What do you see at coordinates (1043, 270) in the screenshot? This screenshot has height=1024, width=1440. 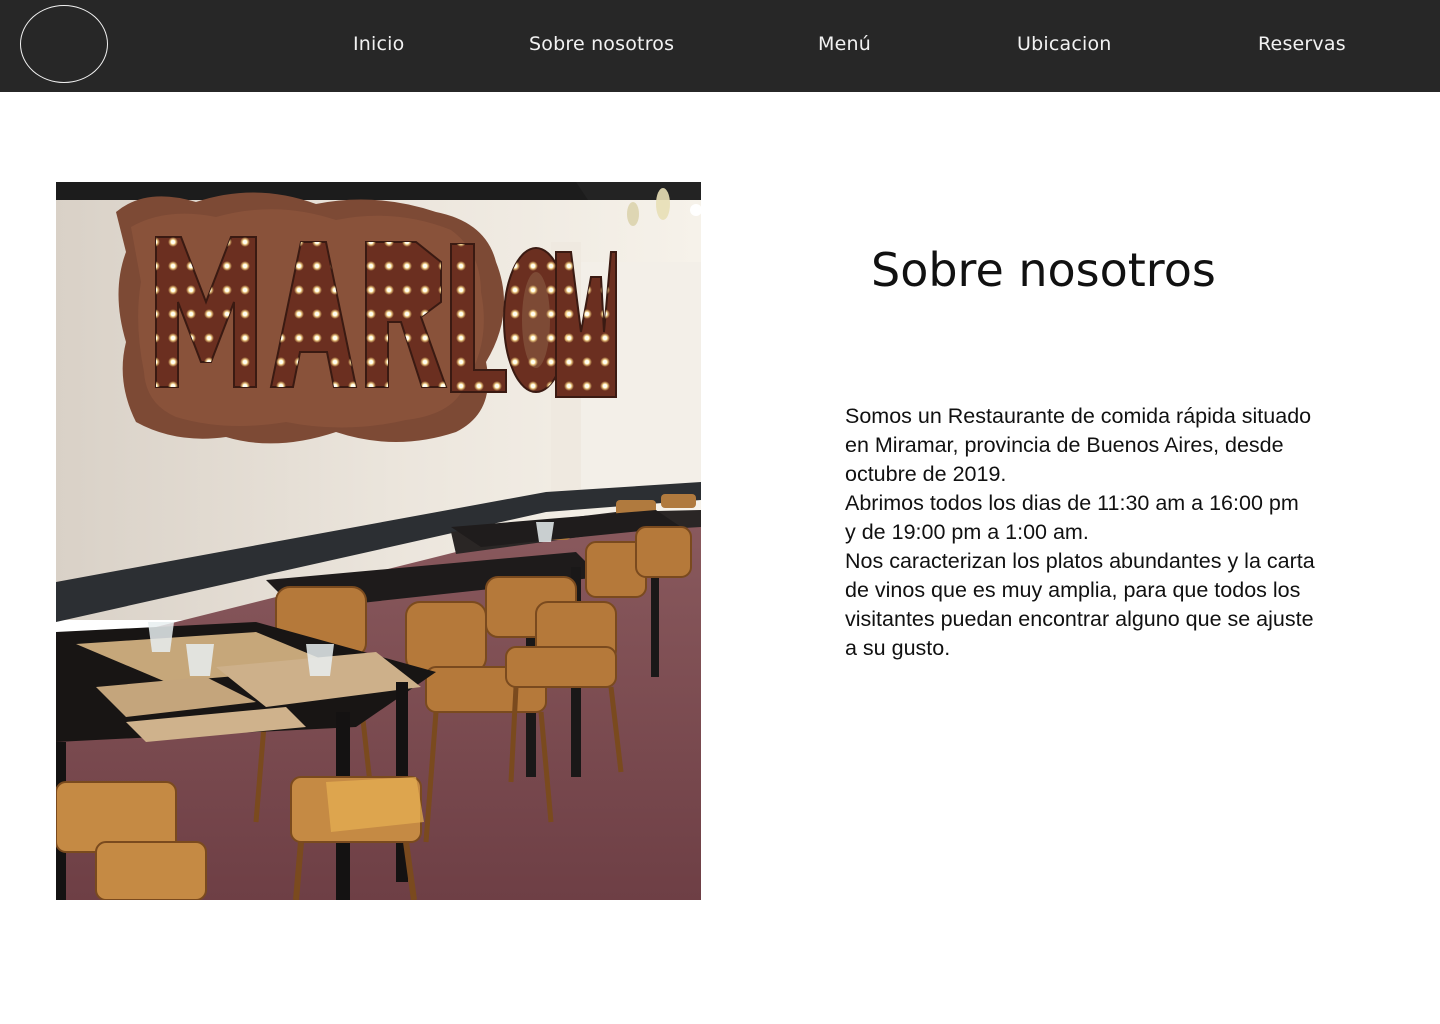 I see `page-title: Sobre nosotros` at bounding box center [1043, 270].